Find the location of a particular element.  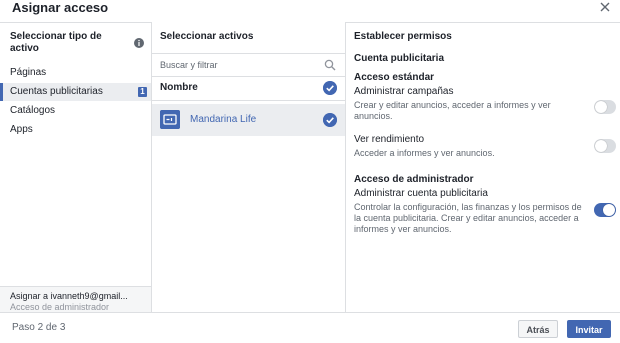

dialog-title: Asignar acceso is located at coordinates (60, 7).